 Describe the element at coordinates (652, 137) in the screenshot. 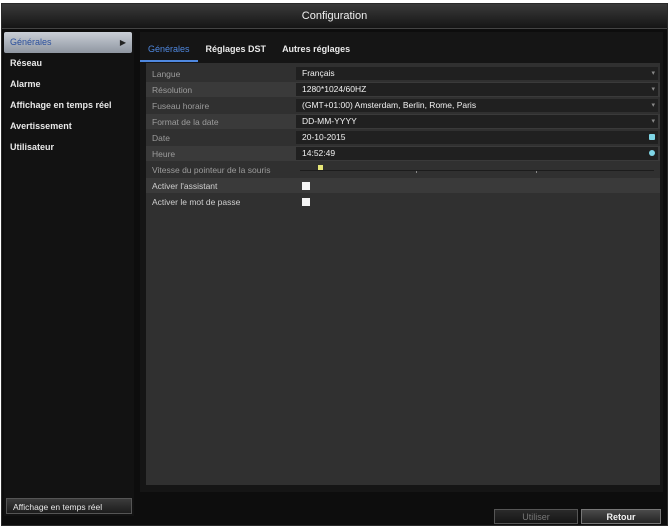

I see `calendar-icon` at that location.